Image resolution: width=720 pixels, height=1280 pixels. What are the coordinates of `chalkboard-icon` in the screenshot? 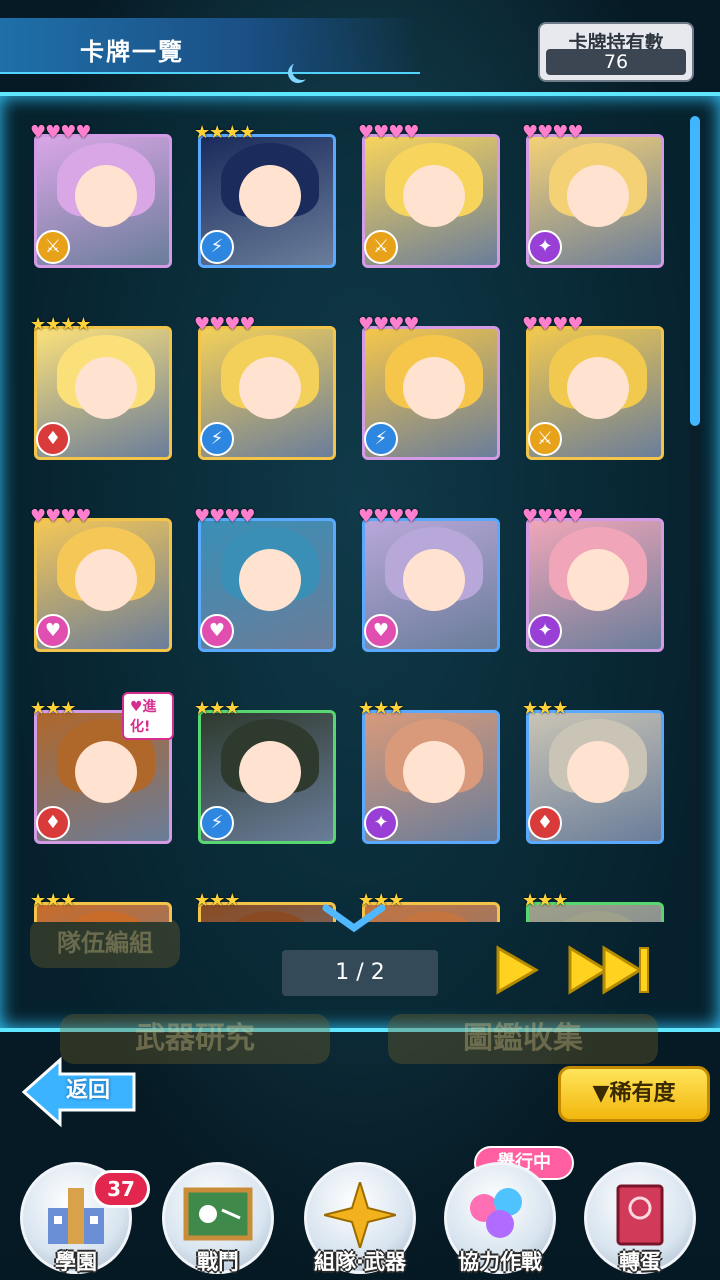 It's located at (218, 1214).